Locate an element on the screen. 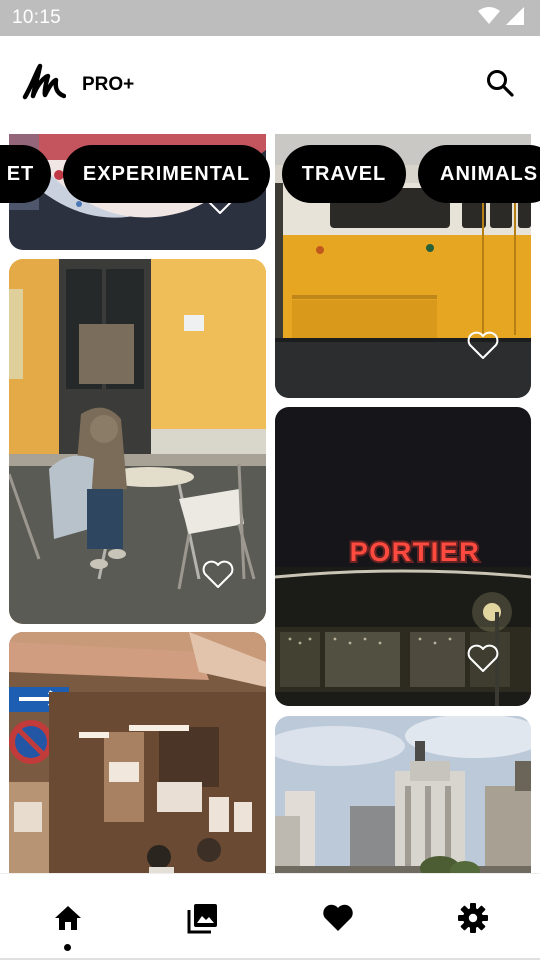  heart-filled-icon is located at coordinates (338, 920).